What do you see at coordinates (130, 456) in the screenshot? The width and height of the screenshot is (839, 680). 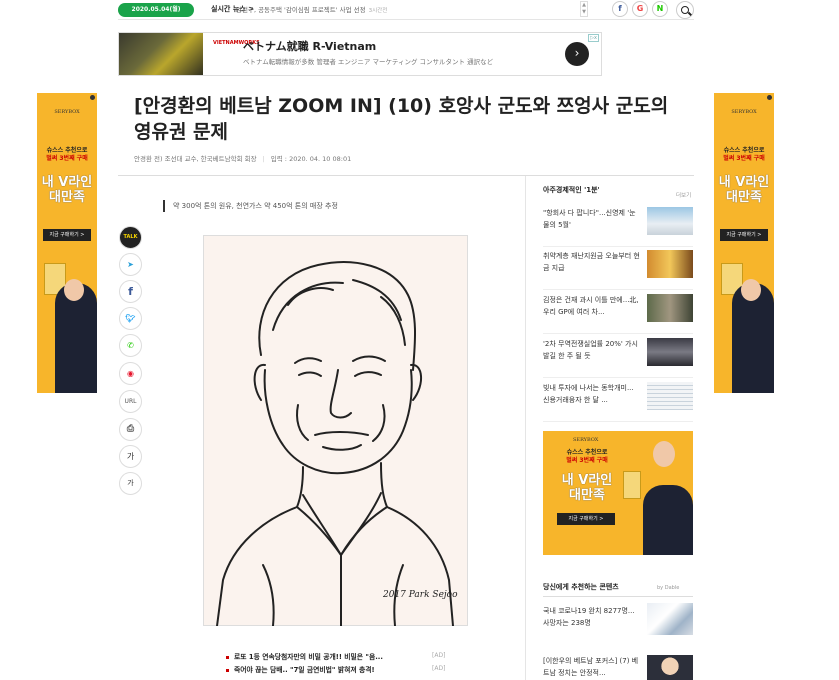 I see `font-increase-button: 가` at bounding box center [130, 456].